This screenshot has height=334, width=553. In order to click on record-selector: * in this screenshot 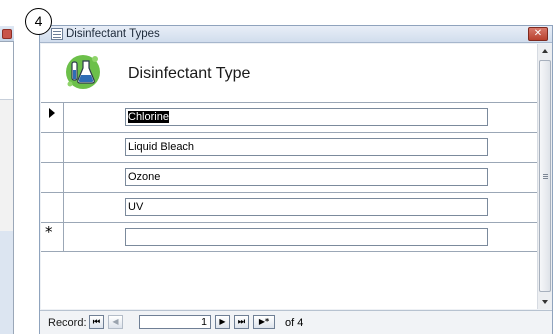, I will do `click(52, 237)`.